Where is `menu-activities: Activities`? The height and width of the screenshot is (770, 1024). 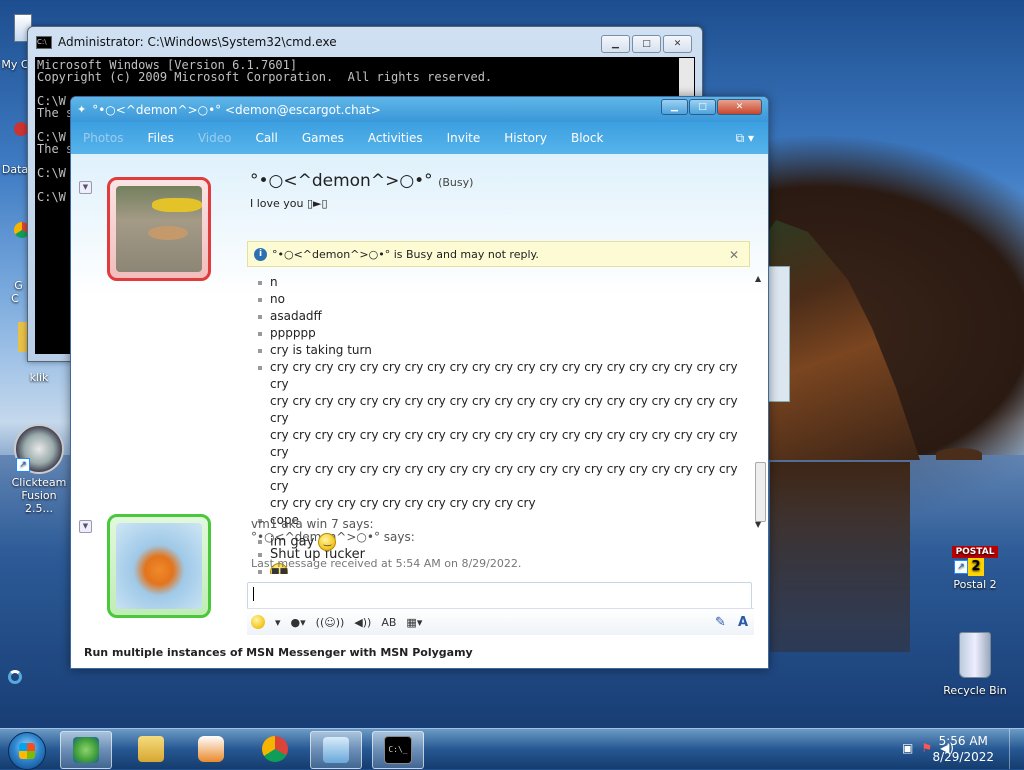 menu-activities: Activities is located at coordinates (395, 138).